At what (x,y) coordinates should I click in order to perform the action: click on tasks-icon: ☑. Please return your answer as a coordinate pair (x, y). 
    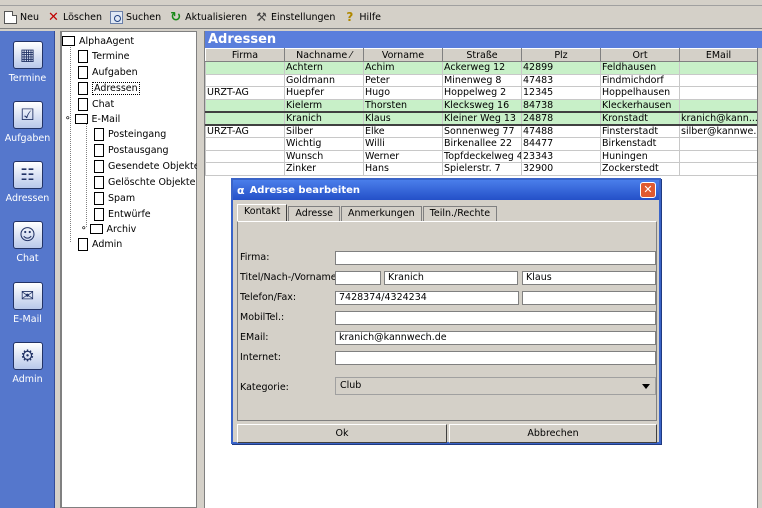
    Looking at the image, I should click on (27, 115).